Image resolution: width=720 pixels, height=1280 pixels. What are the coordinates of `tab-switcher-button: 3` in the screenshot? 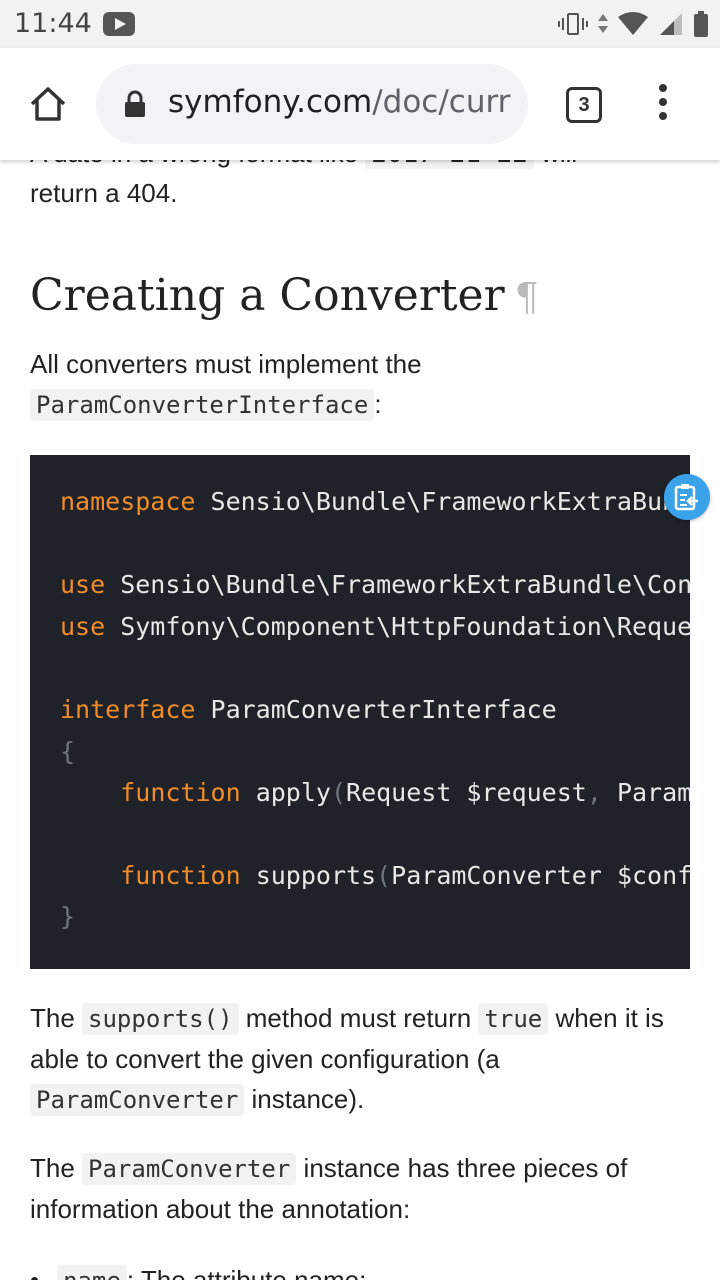 It's located at (584, 105).